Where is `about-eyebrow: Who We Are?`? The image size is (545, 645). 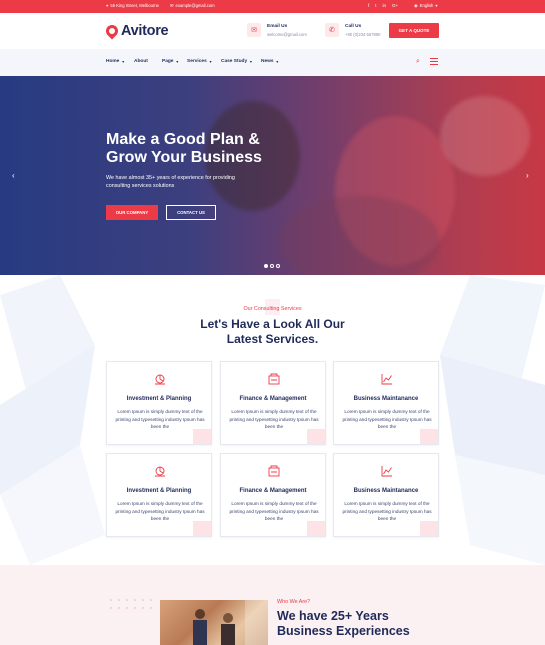
about-eyebrow: Who We Are? is located at coordinates (294, 602).